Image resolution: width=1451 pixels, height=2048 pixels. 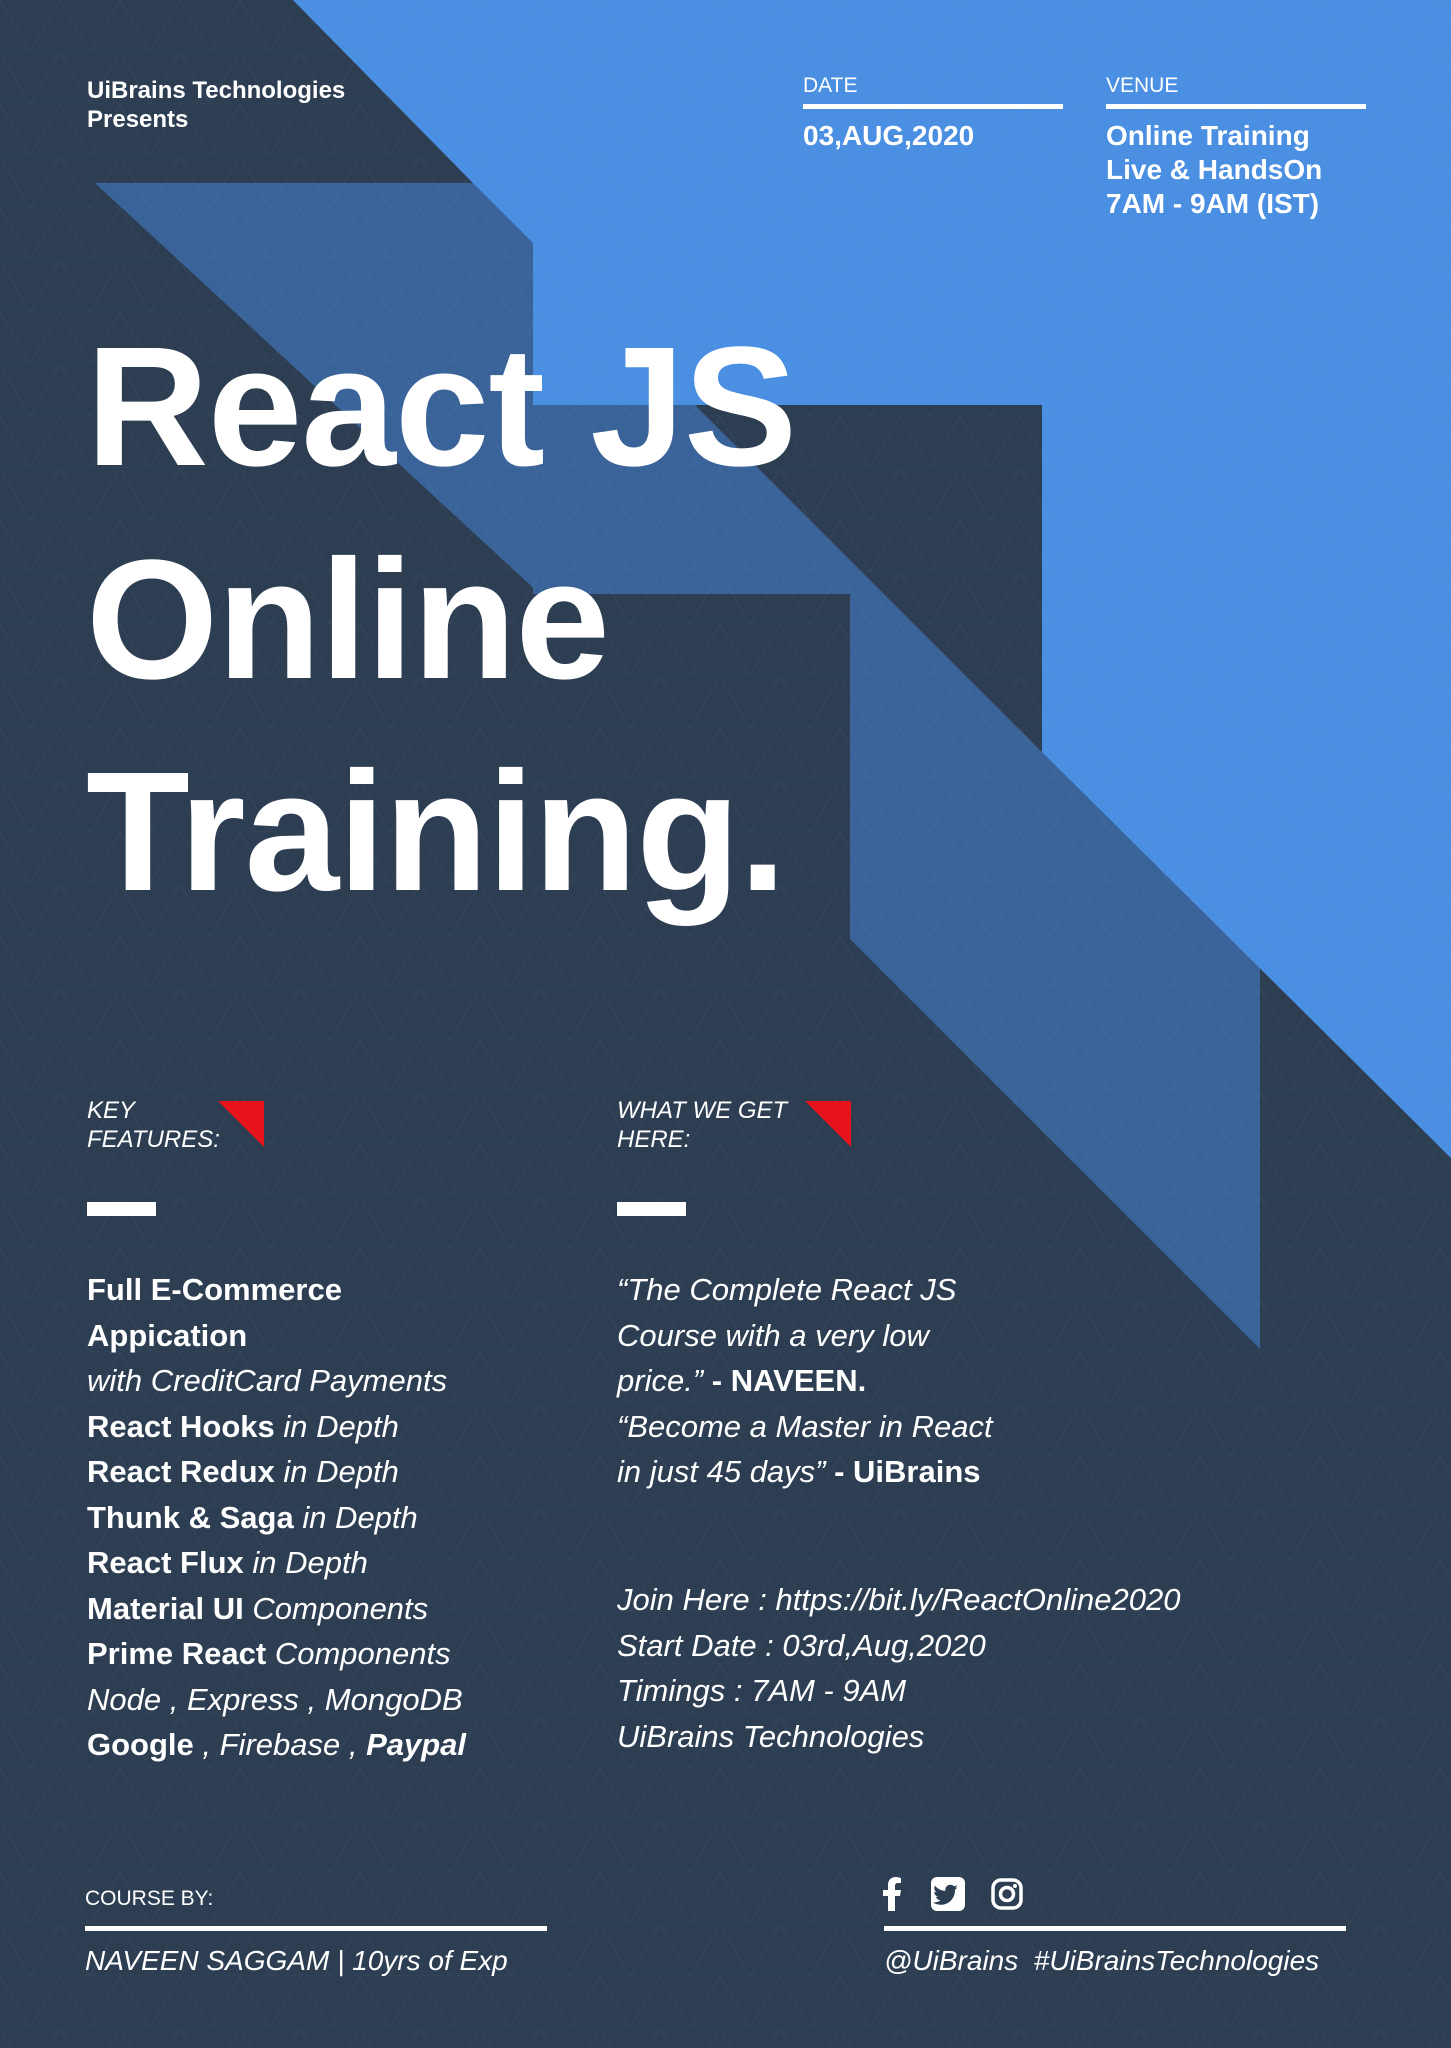 I want to click on feature-item: Node , Express , MongoDB, so click(x=317, y=1700).